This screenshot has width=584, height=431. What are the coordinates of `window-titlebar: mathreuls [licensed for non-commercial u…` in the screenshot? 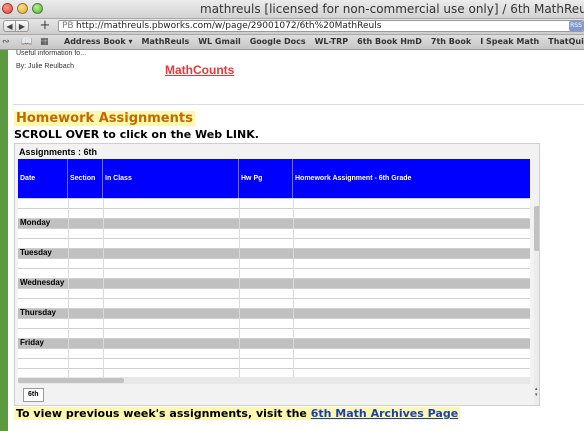 It's located at (292, 9).